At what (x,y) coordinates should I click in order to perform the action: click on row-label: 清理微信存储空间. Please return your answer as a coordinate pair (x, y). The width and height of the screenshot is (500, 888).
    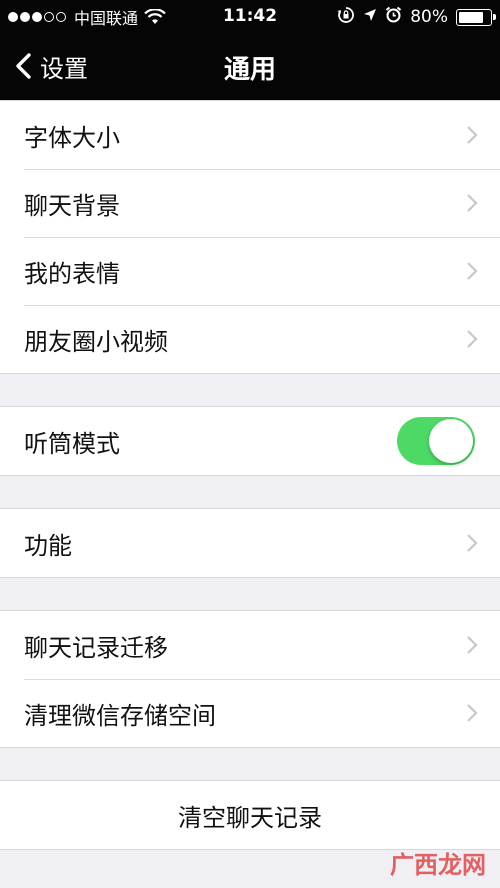
    Looking at the image, I should click on (120, 715).